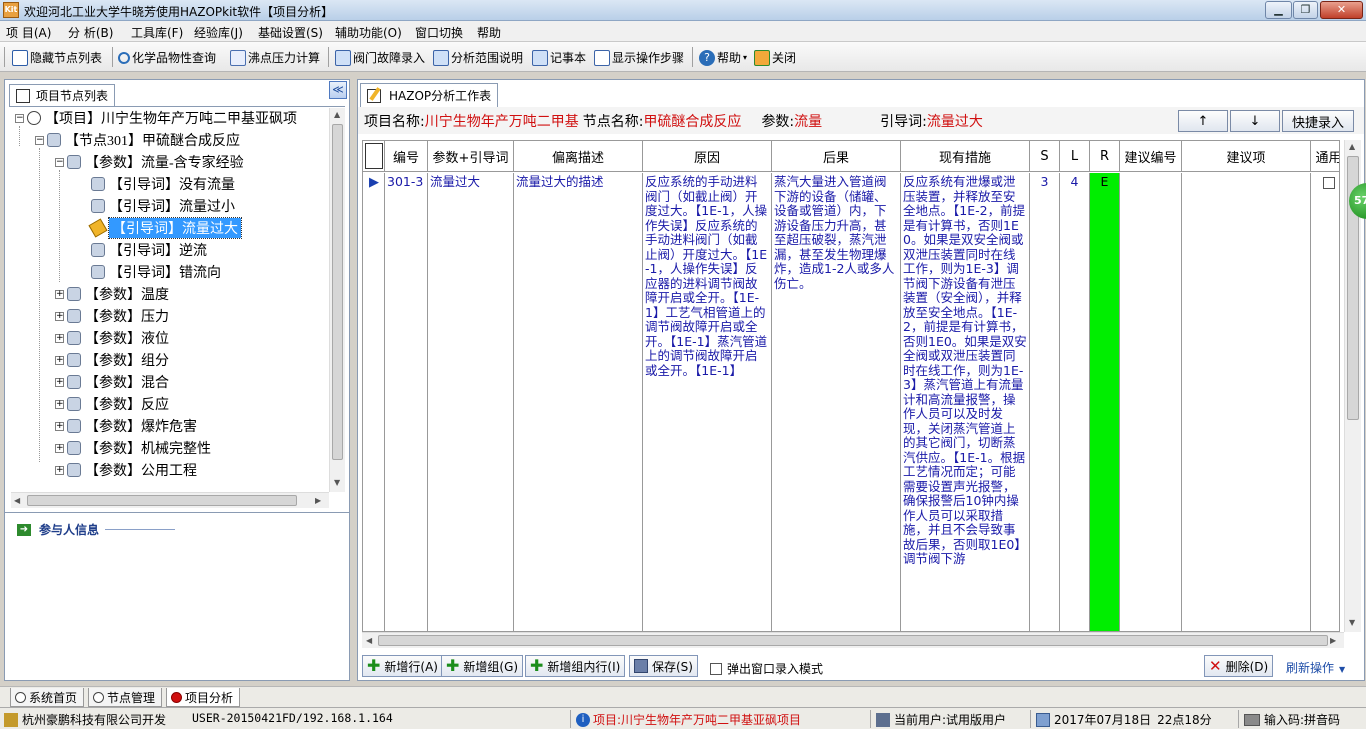  I want to click on grid-horizontal-scrollbar: ◀ ▶, so click(853, 640).